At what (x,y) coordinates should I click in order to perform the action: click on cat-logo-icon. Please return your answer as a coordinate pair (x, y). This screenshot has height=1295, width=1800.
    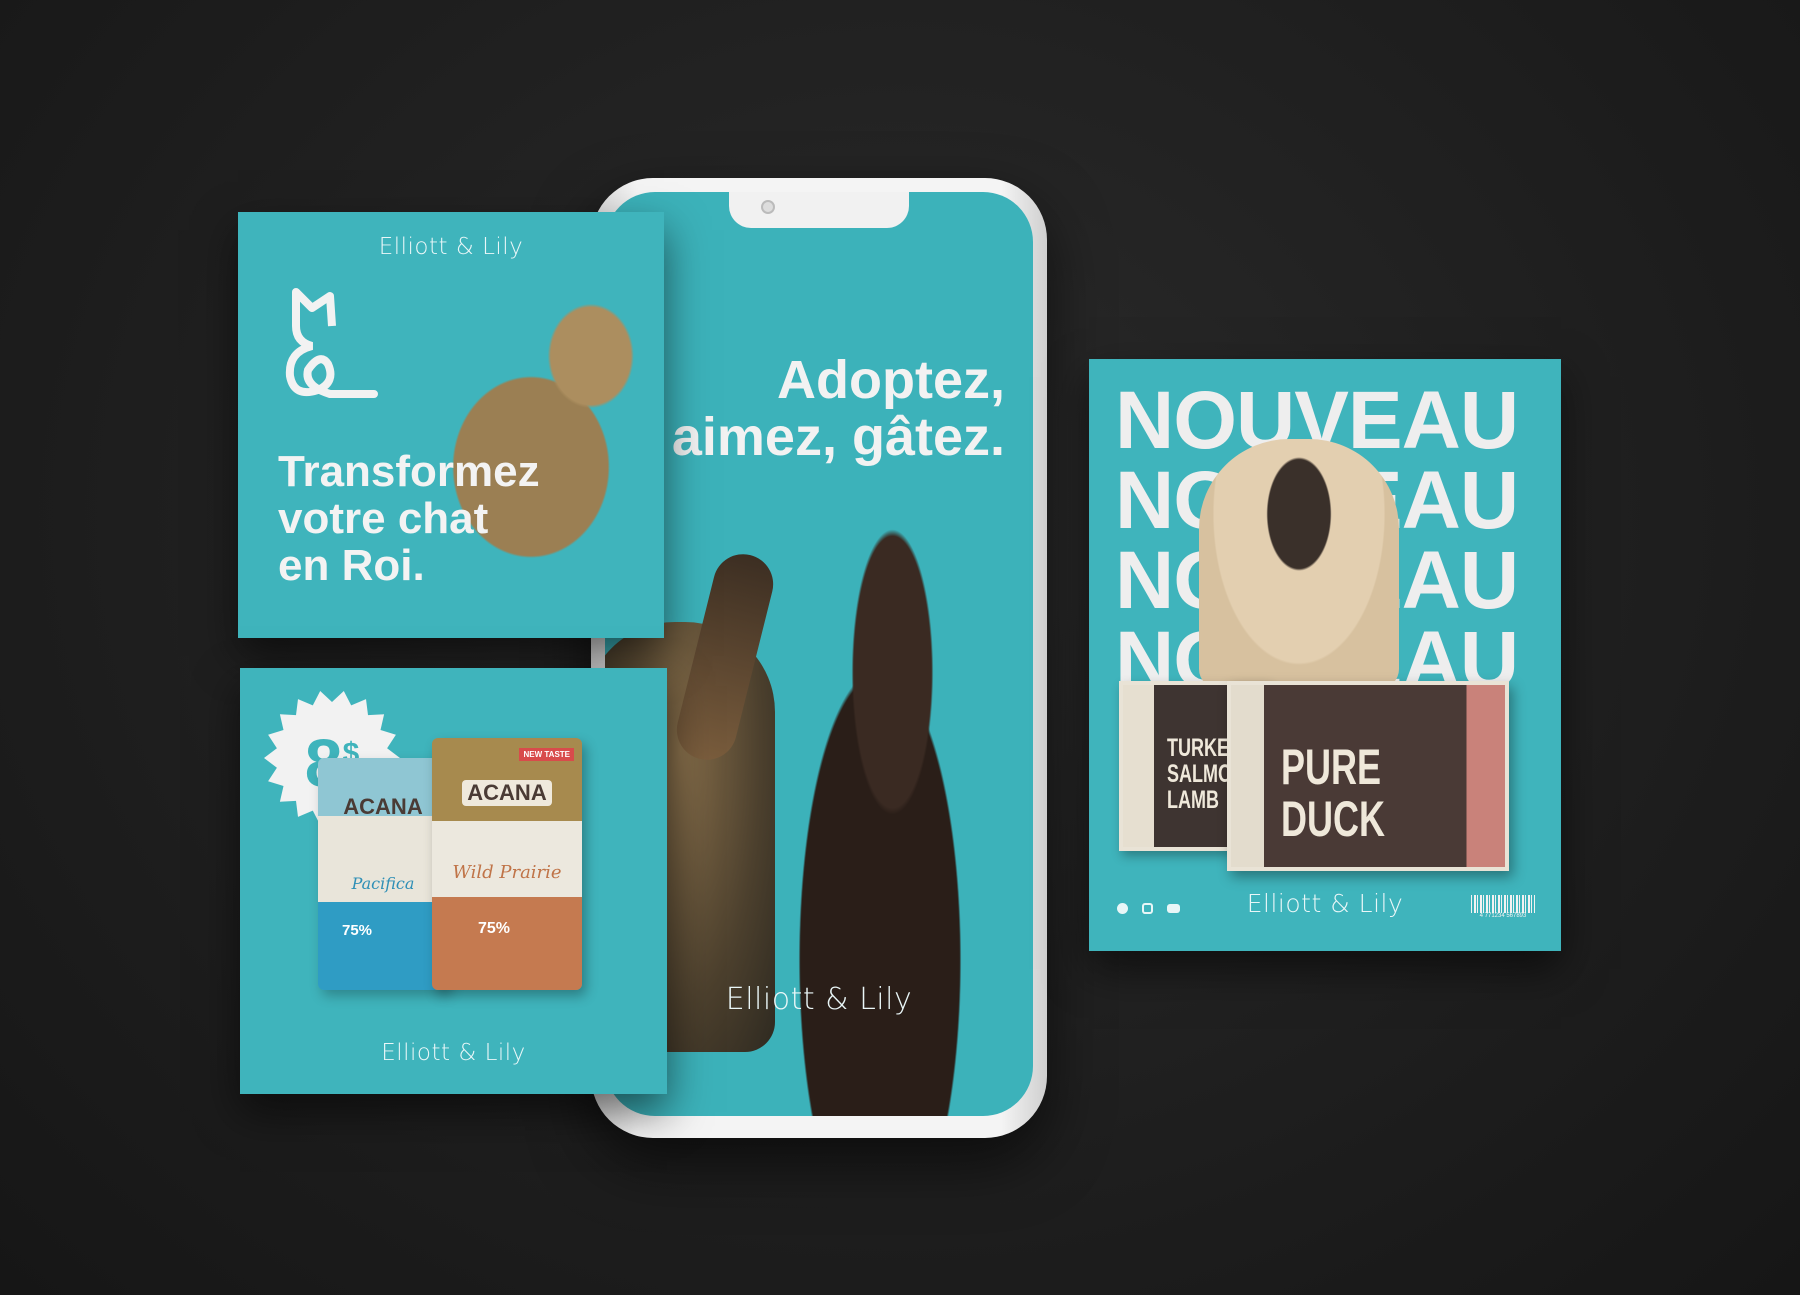
    Looking at the image, I should click on (331, 343).